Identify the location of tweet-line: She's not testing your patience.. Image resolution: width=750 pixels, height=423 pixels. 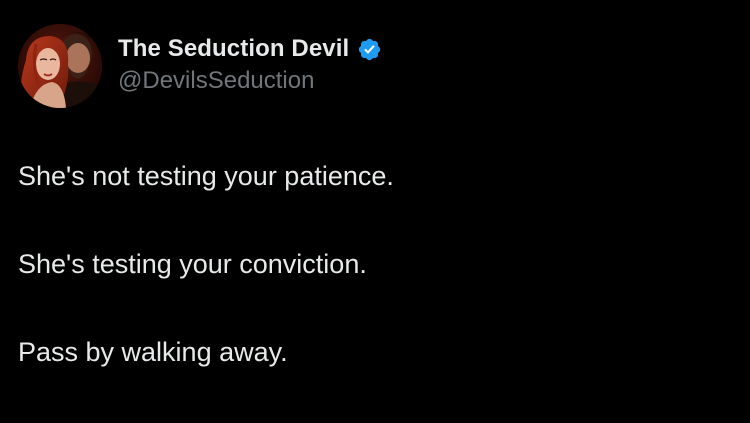
(206, 176).